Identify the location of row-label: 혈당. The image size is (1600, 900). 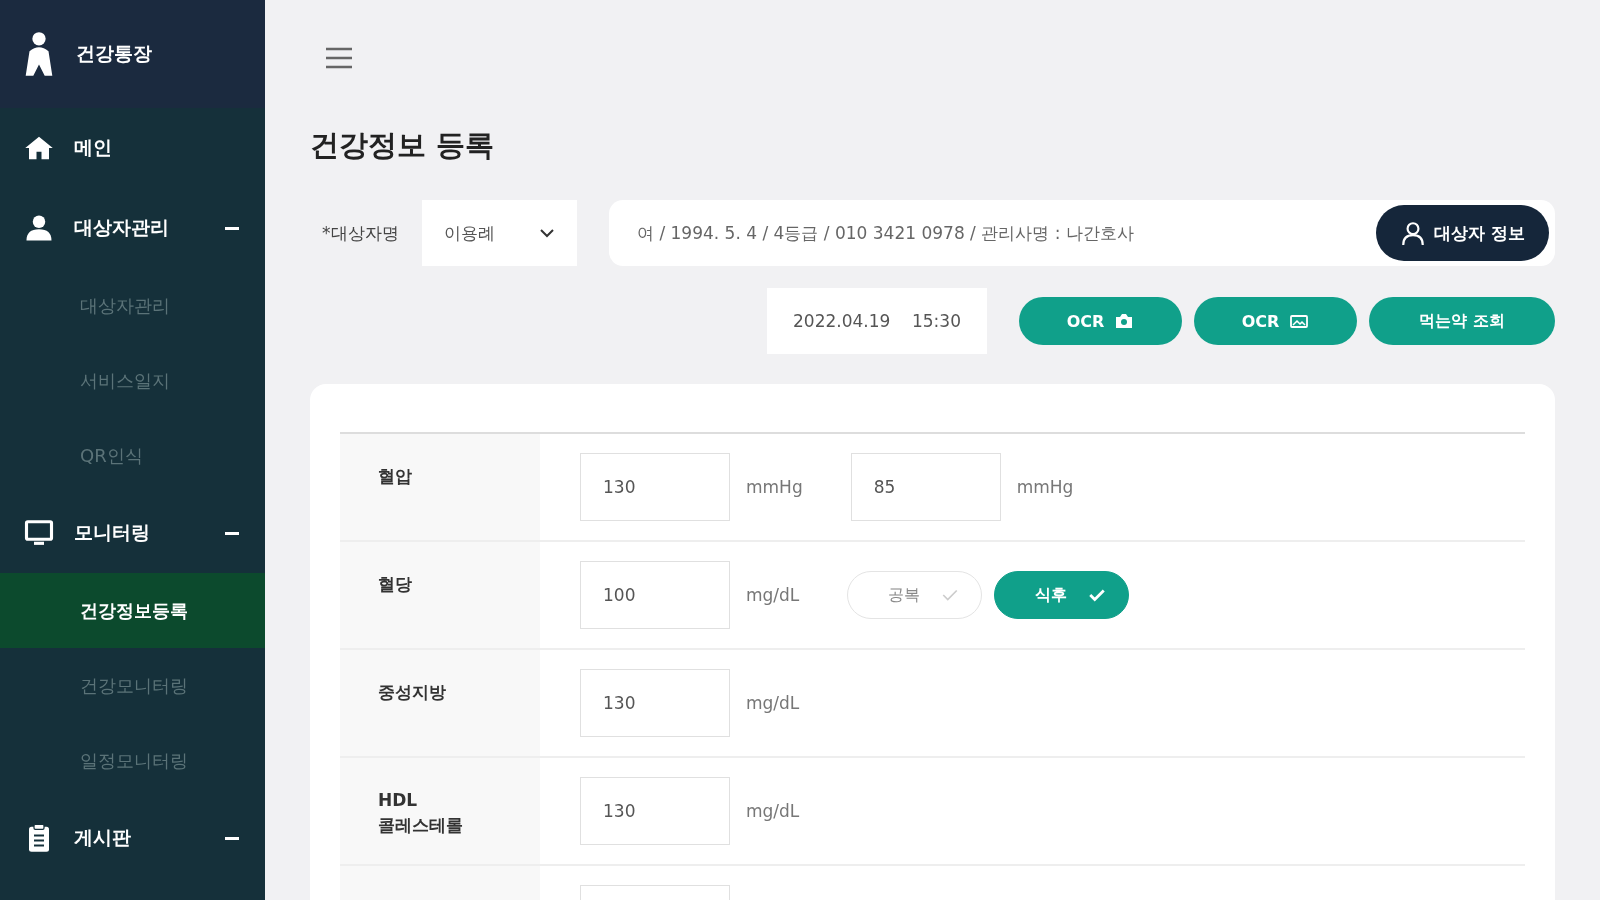
(395, 584).